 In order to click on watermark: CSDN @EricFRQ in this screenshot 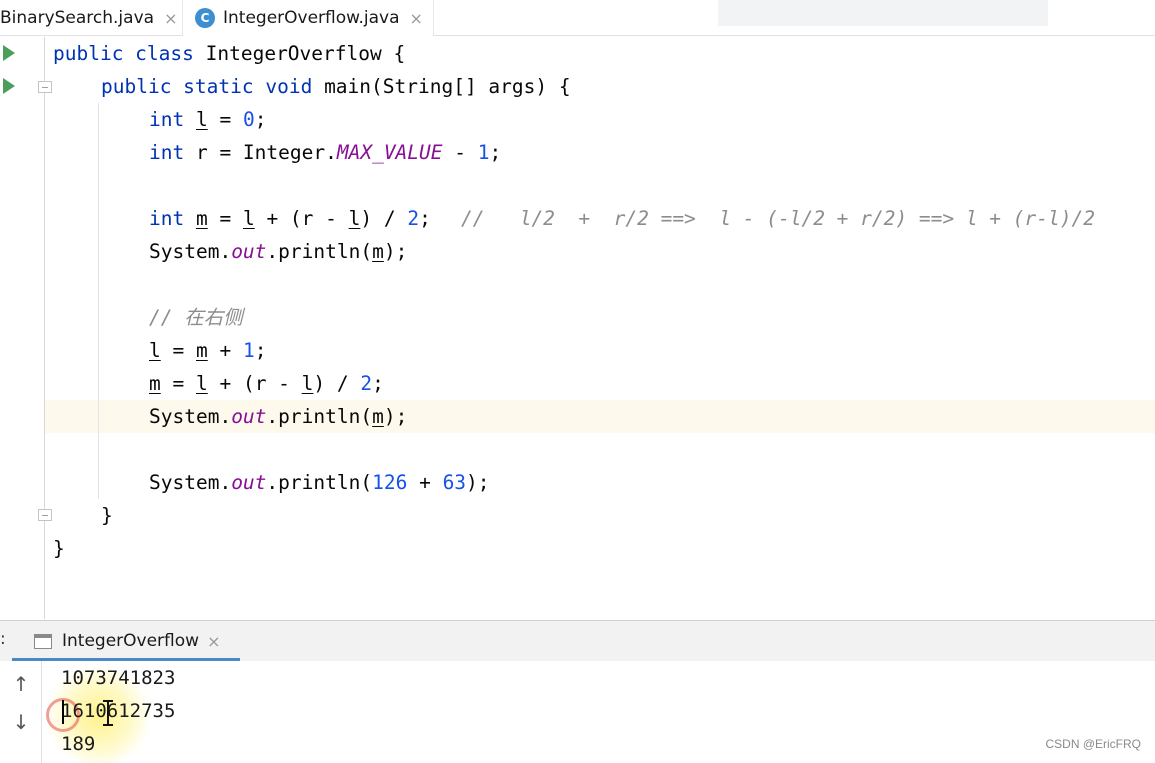, I will do `click(1093, 744)`.